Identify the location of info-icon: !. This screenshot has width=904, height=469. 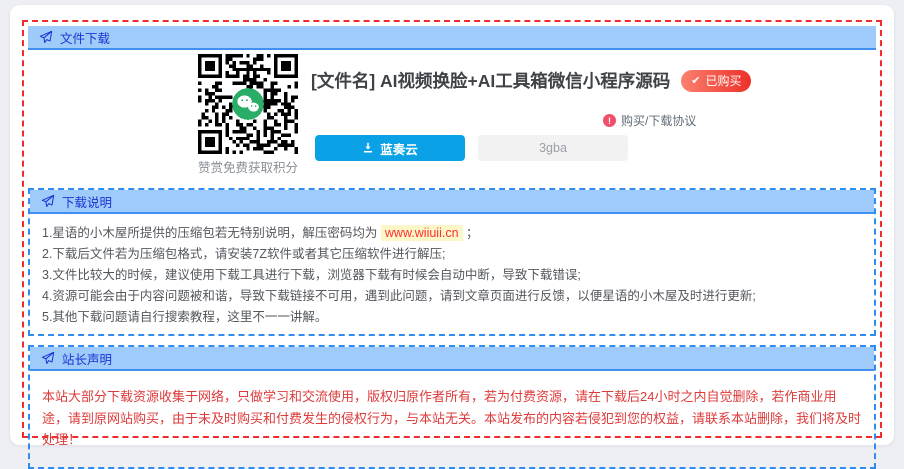
(609, 120).